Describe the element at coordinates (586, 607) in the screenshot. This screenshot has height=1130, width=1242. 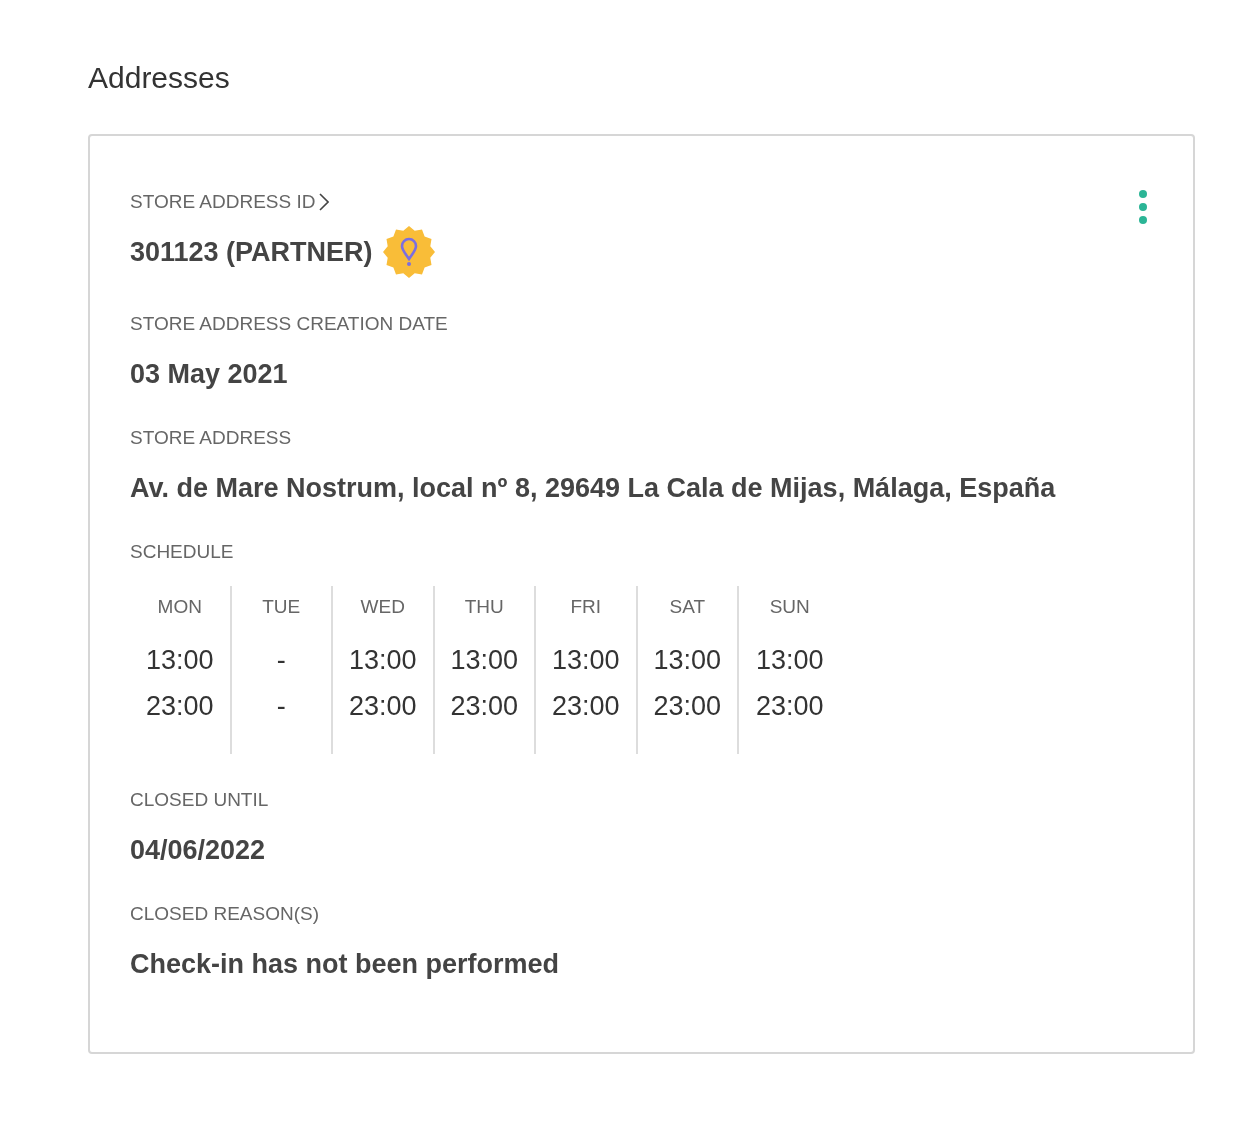
I see `day-header: FRI` at that location.